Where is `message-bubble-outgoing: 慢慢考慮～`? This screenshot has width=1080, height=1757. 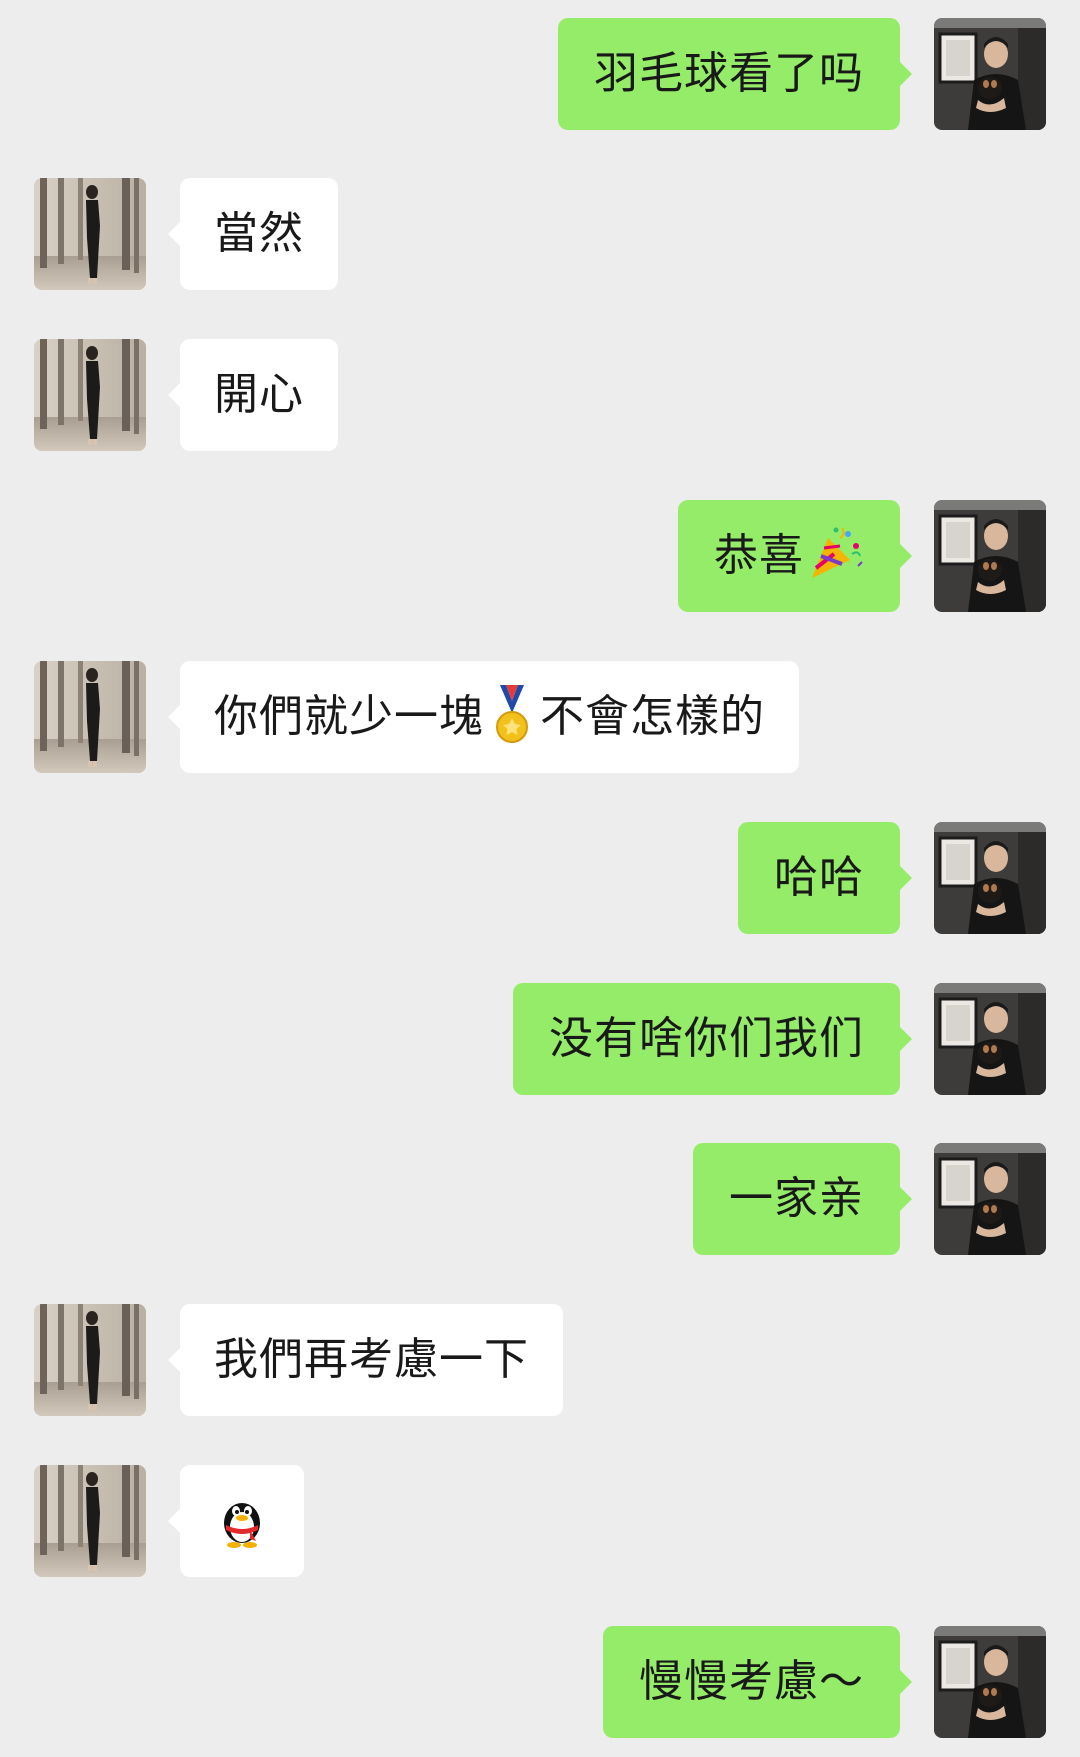
message-bubble-outgoing: 慢慢考慮～ is located at coordinates (757, 1682).